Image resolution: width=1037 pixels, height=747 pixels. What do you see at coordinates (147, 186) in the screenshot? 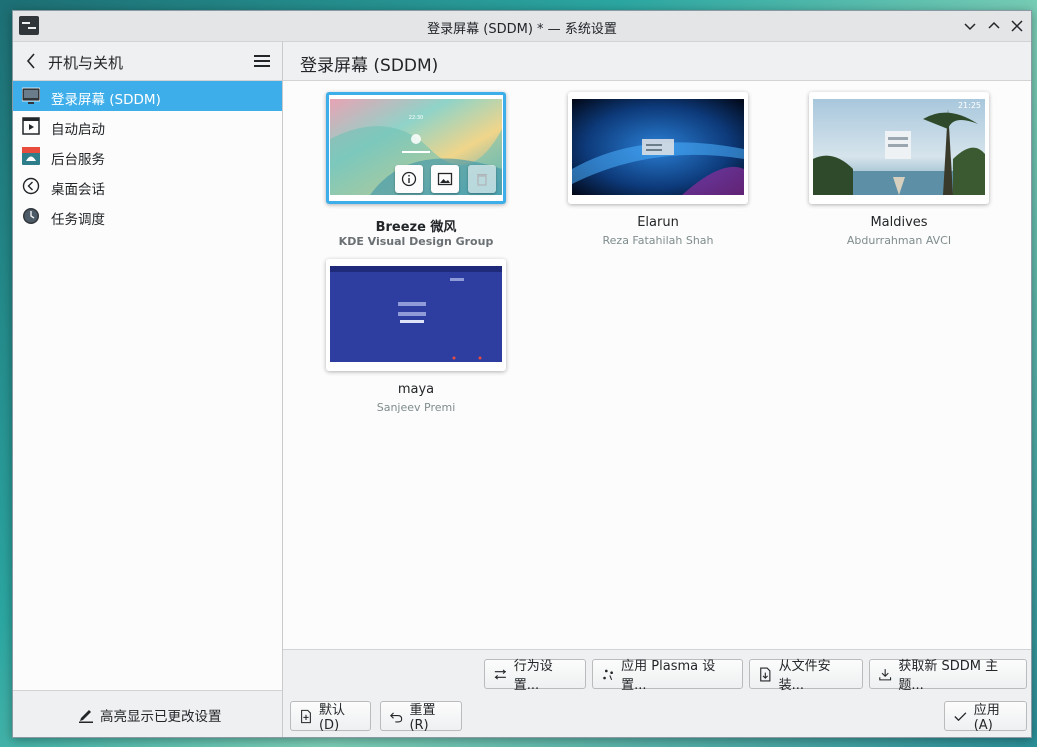
I see `sidebar-item-desktop-session: 桌面会话` at bounding box center [147, 186].